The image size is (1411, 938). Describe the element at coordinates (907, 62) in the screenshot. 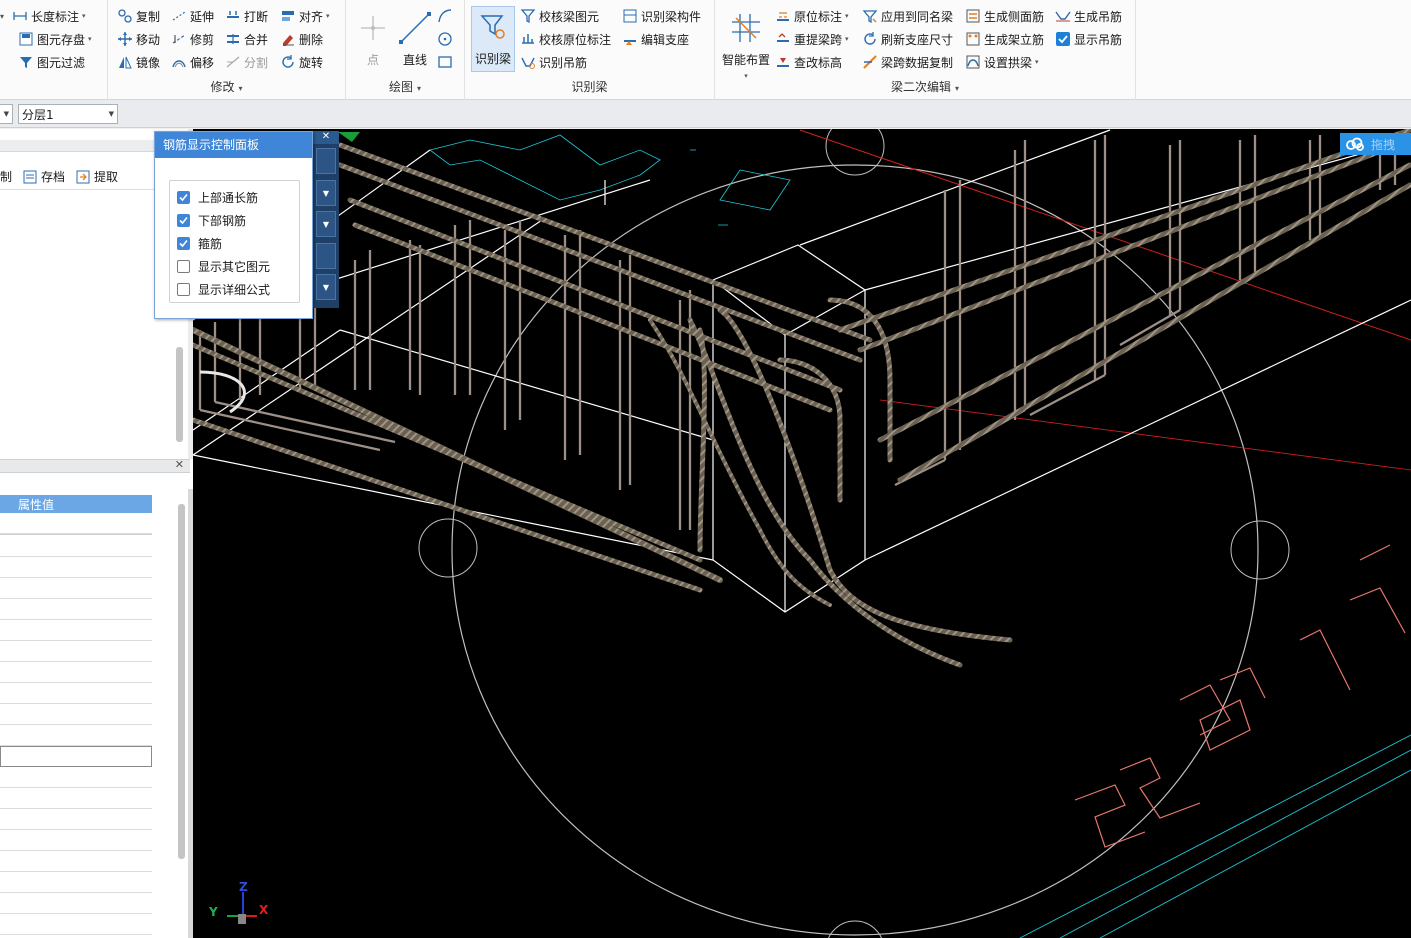

I see `span-data-copy-button: 梁跨数据复制` at that location.